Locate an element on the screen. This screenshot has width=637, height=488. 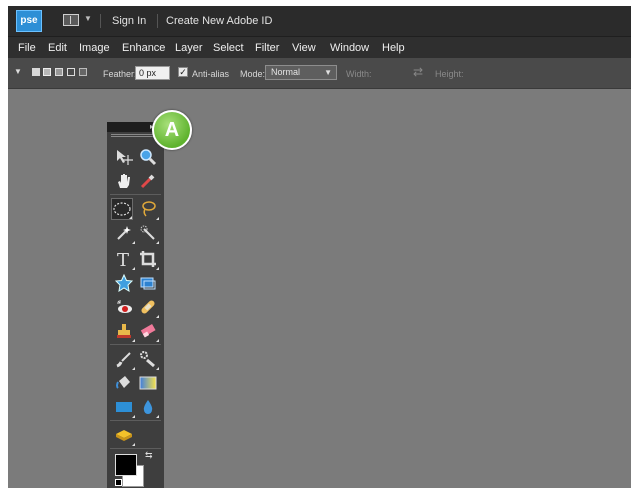
foreground-color-swatch is located at coordinates (126, 465).